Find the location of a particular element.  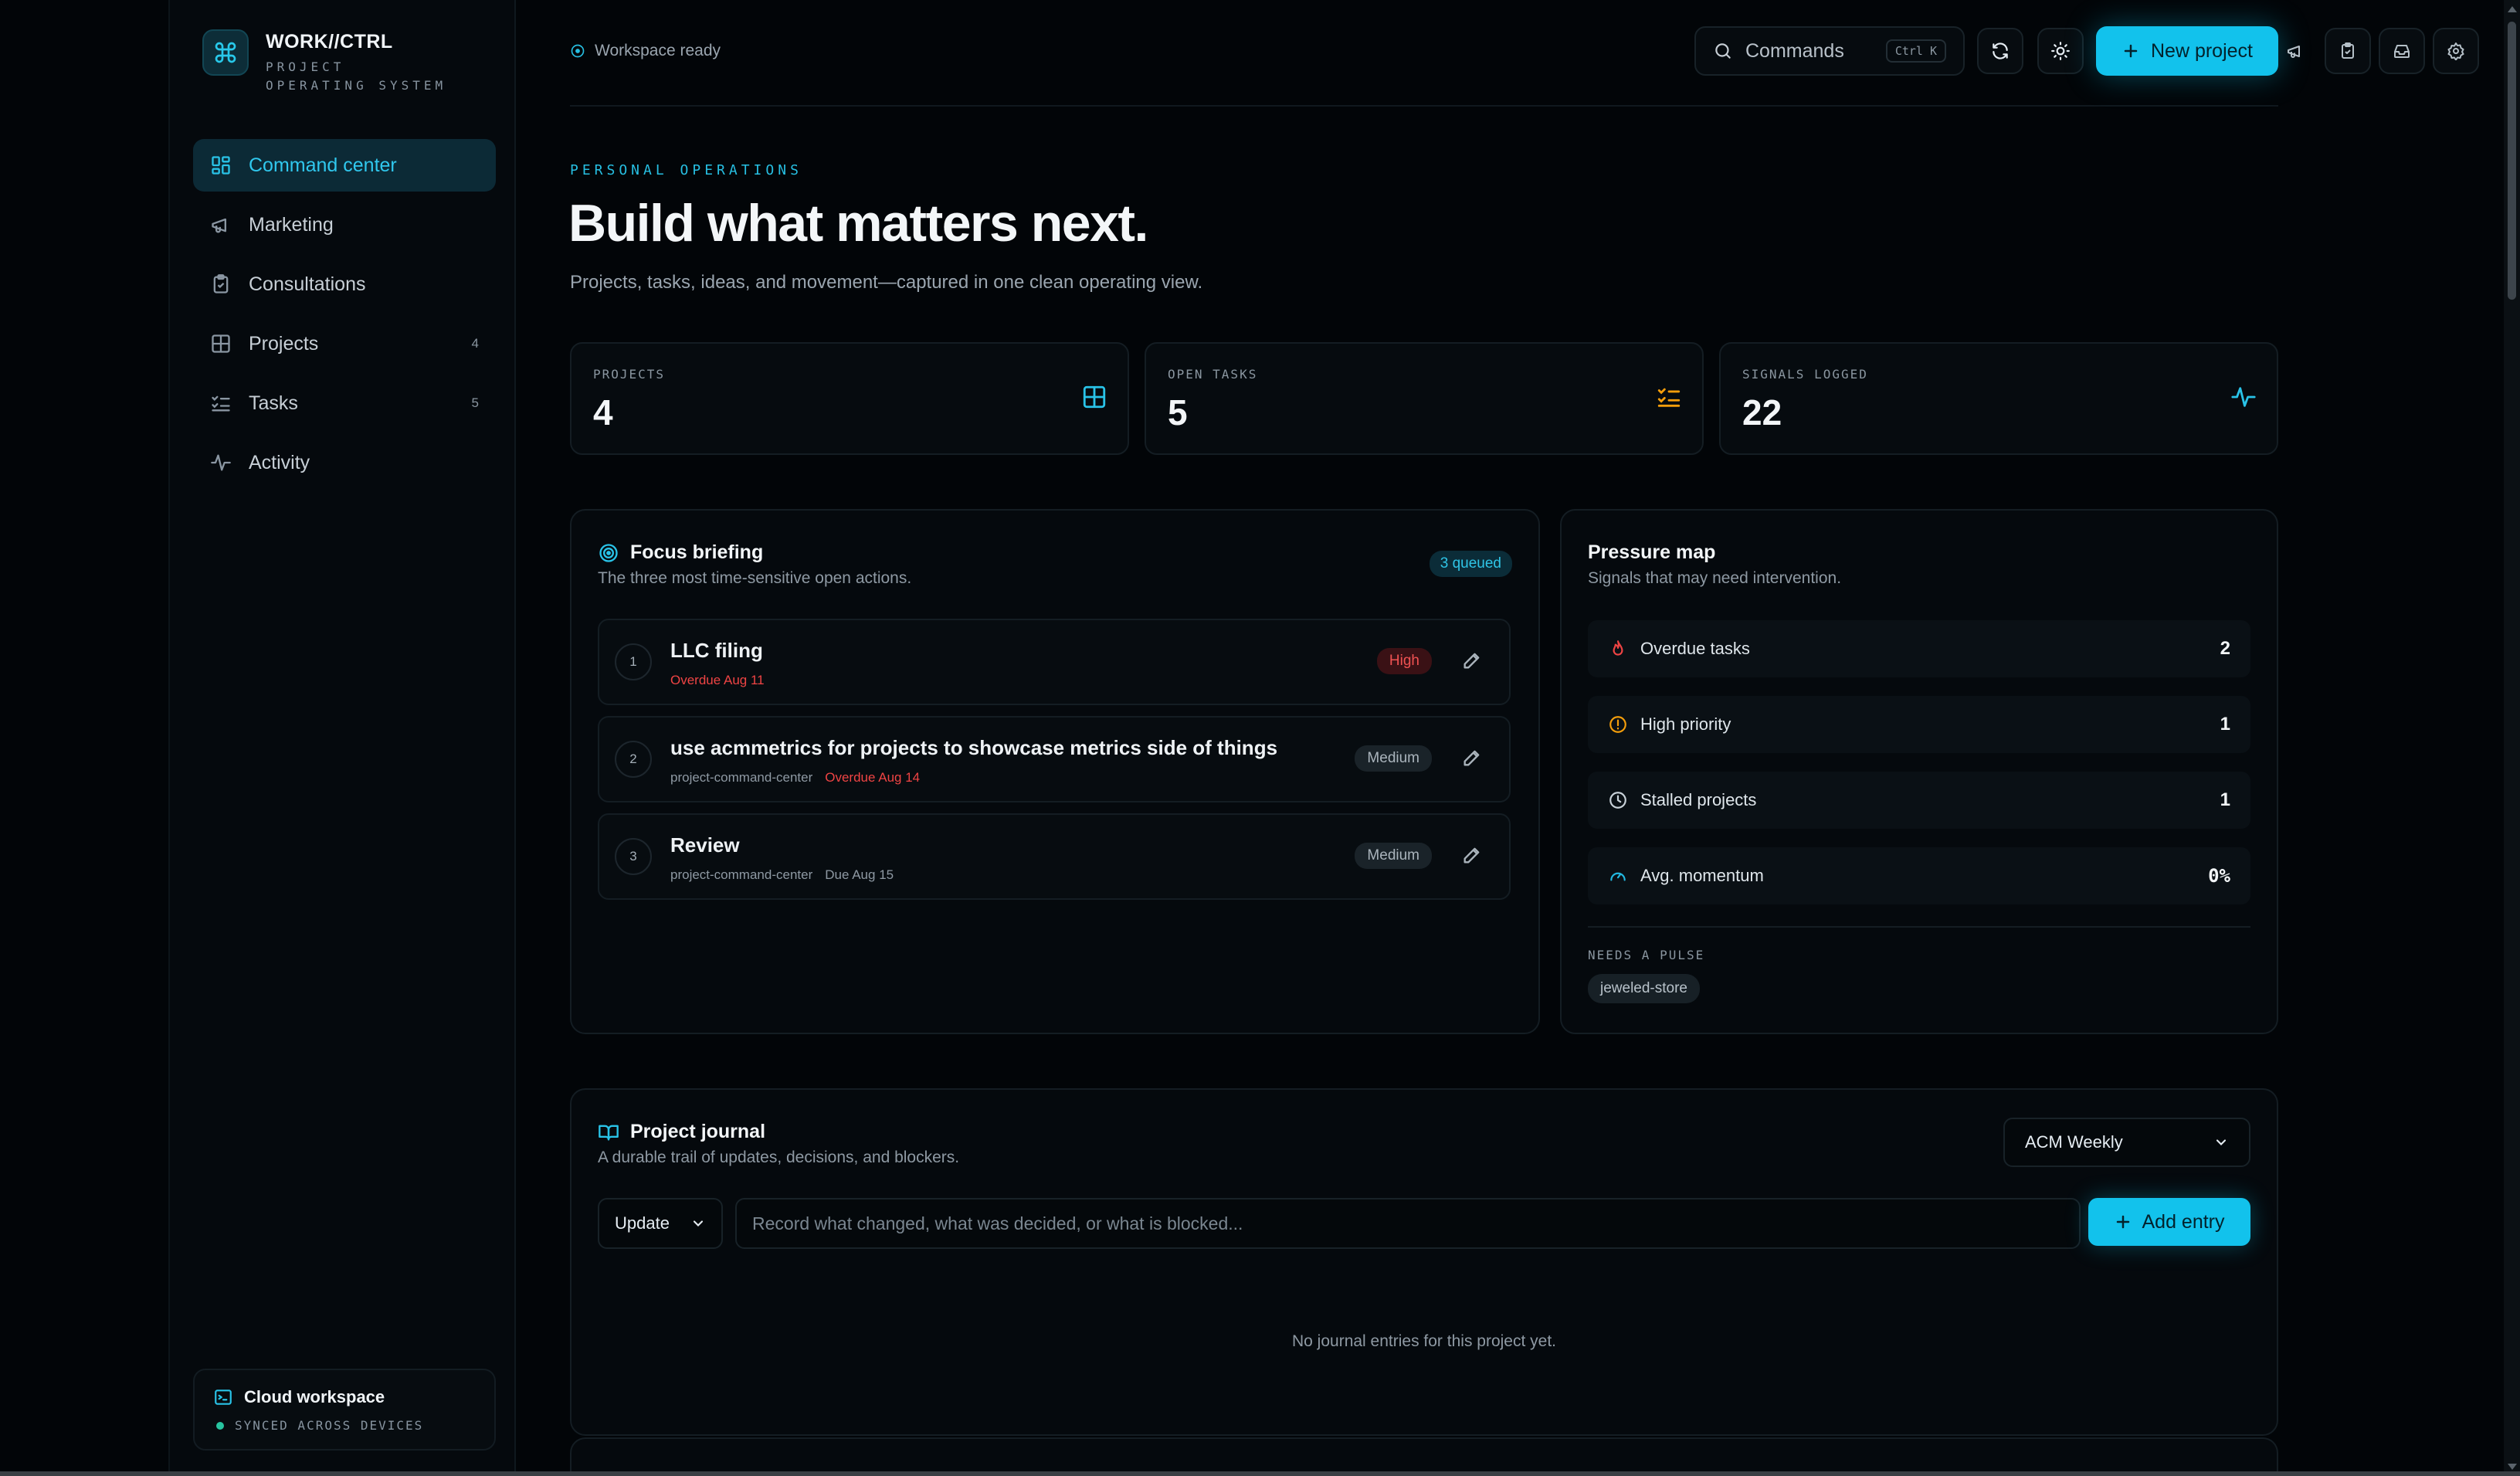

window-bottom-edge is located at coordinates (1260, 1473).